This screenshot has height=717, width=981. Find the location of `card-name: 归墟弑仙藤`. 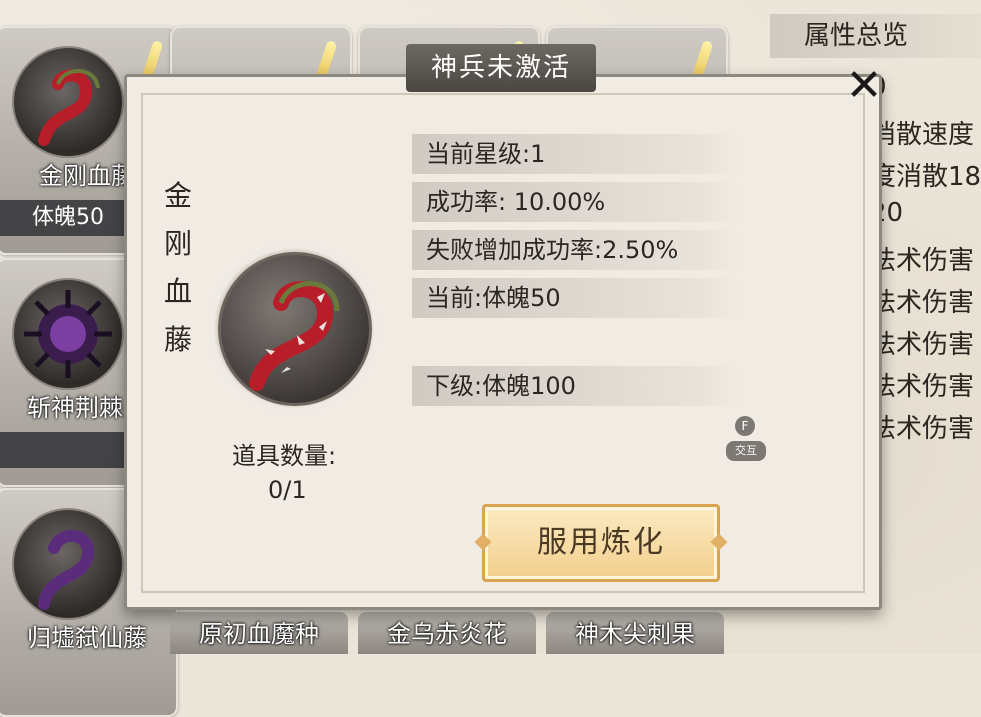

card-name: 归墟弑仙藤 is located at coordinates (87, 638).